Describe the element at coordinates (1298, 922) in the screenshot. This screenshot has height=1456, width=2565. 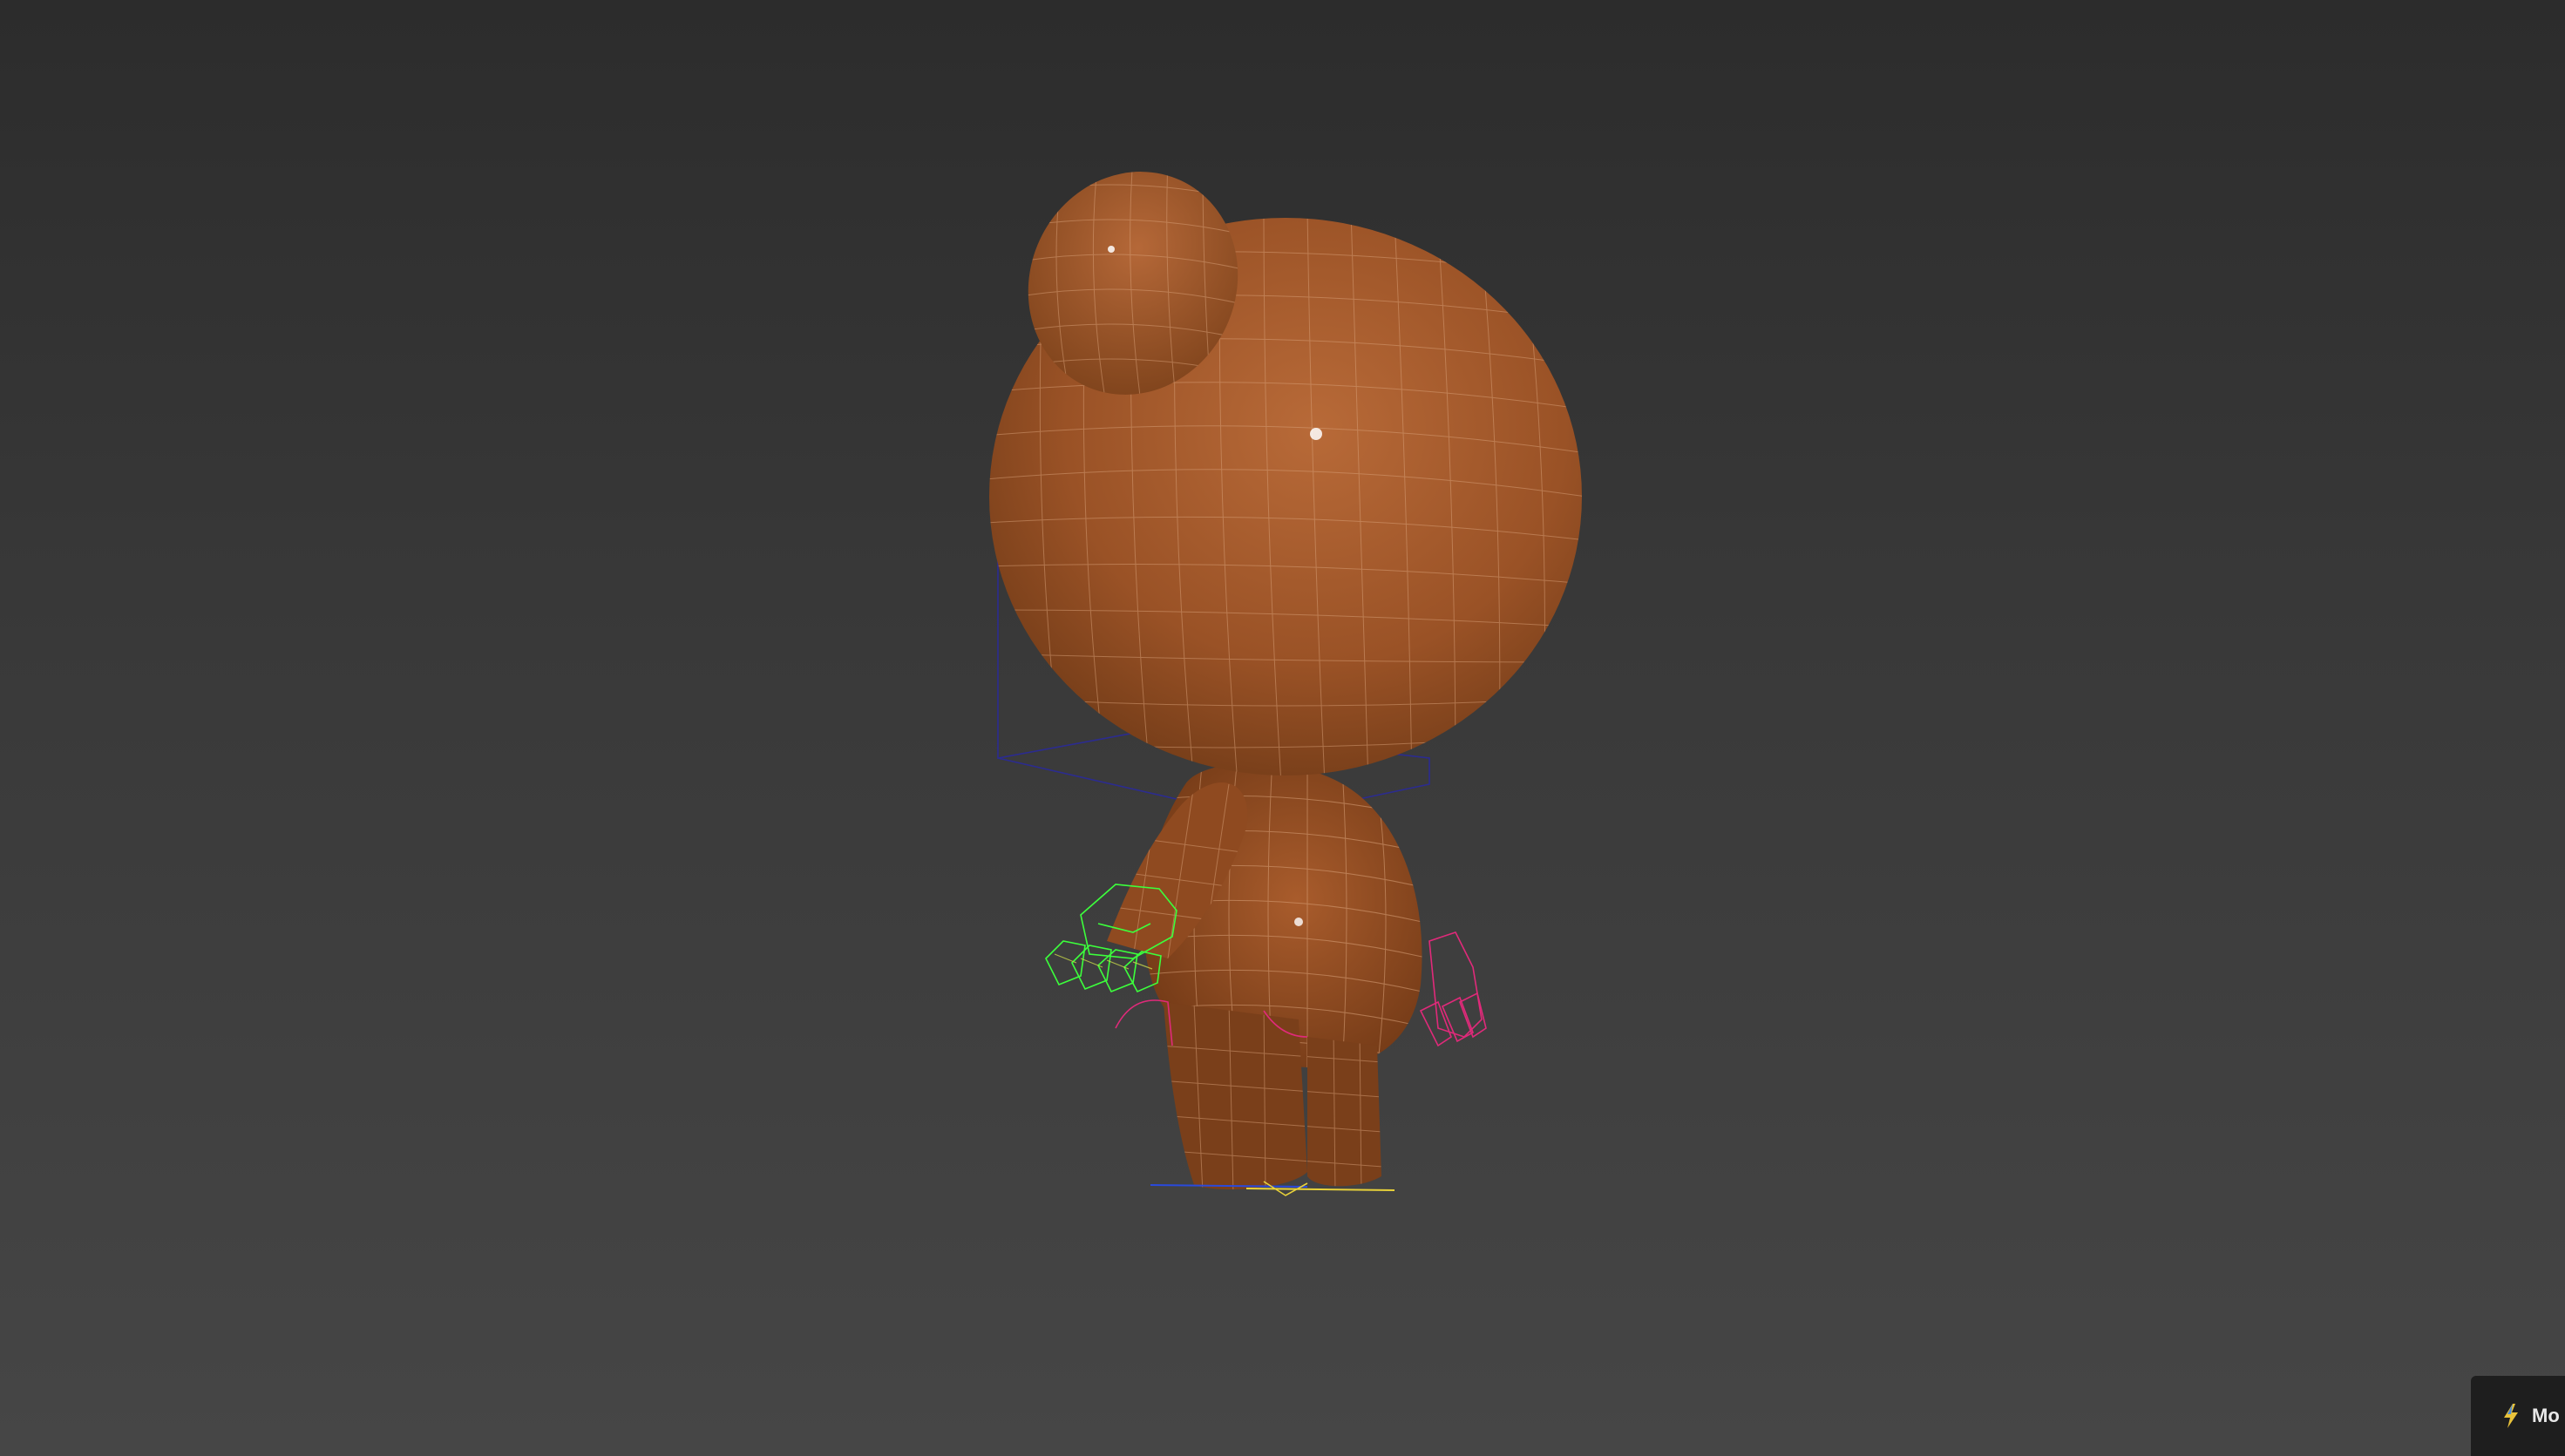
I see `torso-specular` at that location.